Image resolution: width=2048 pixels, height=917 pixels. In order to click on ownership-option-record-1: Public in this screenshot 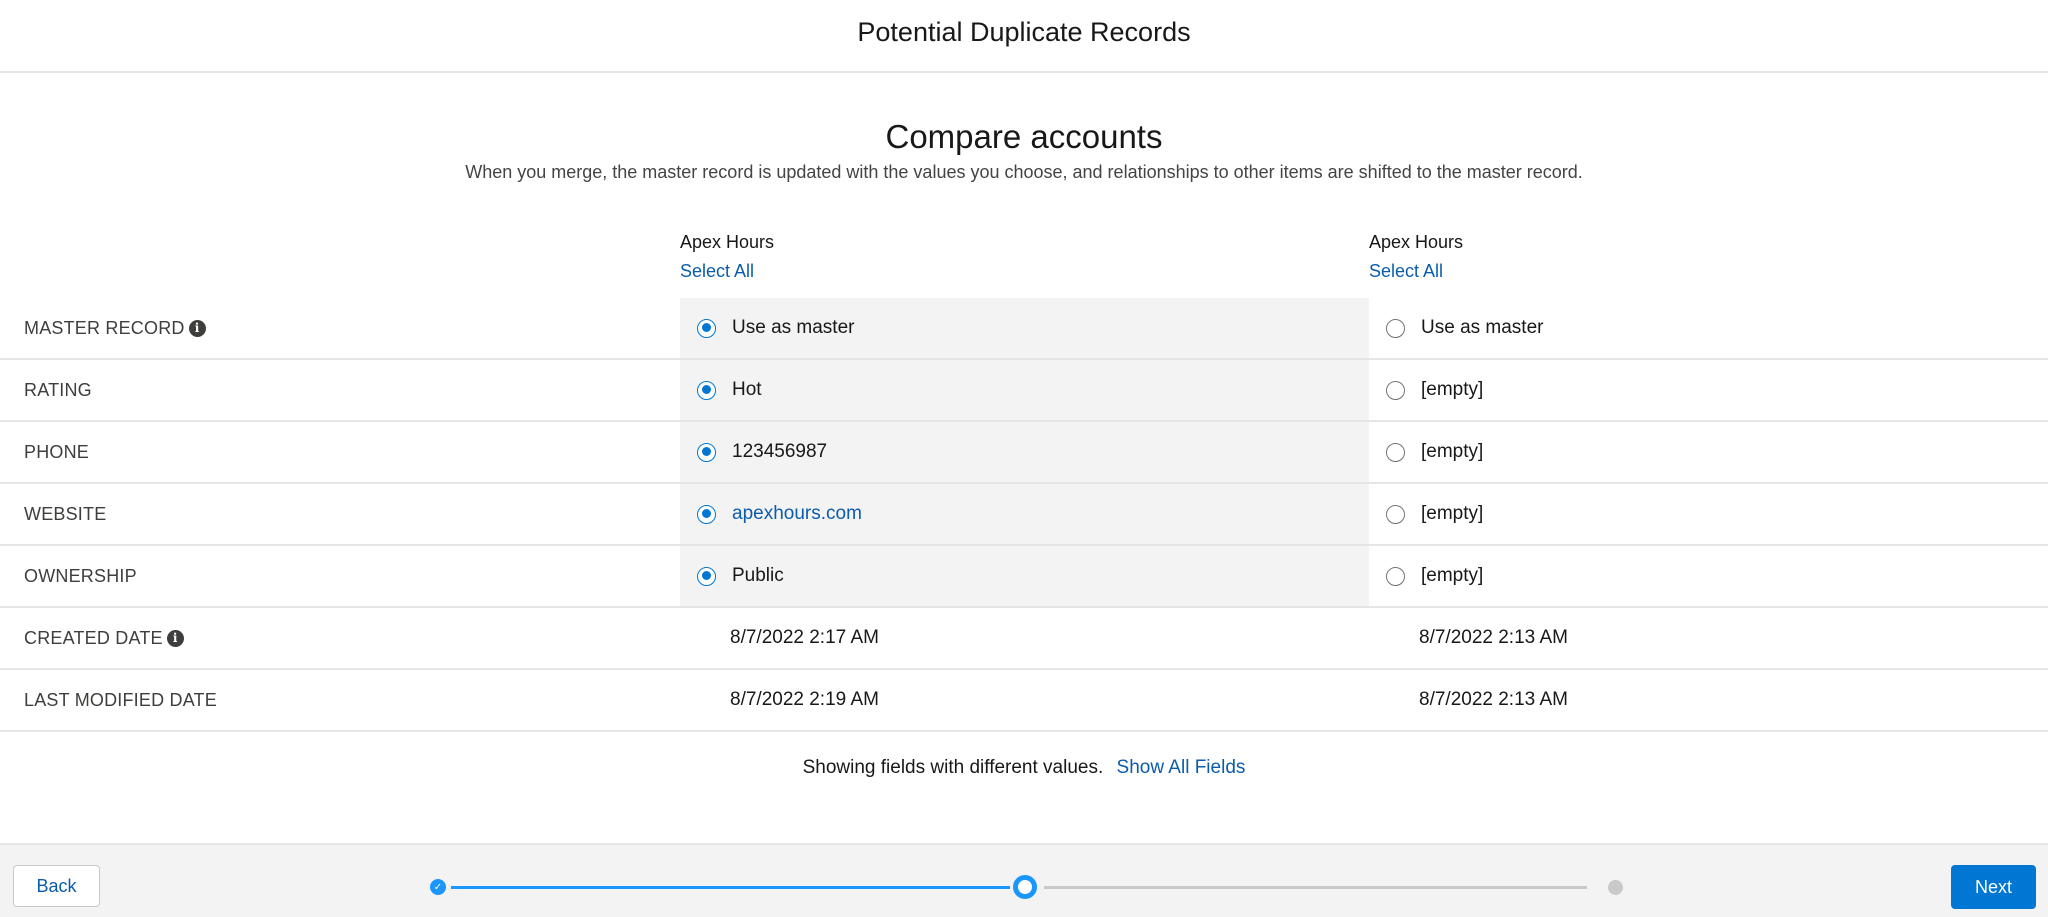, I will do `click(1024, 576)`.